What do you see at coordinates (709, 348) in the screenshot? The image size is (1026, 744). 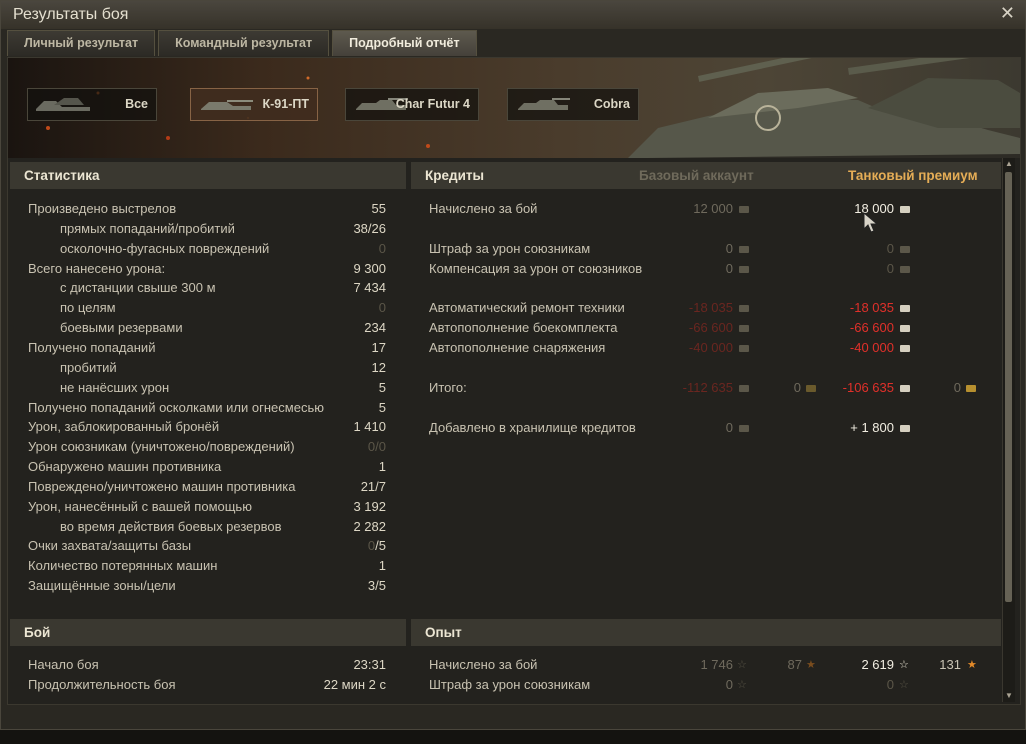 I see `credit-row: Автопополнение снаряжения -40 000 -40 000` at bounding box center [709, 348].